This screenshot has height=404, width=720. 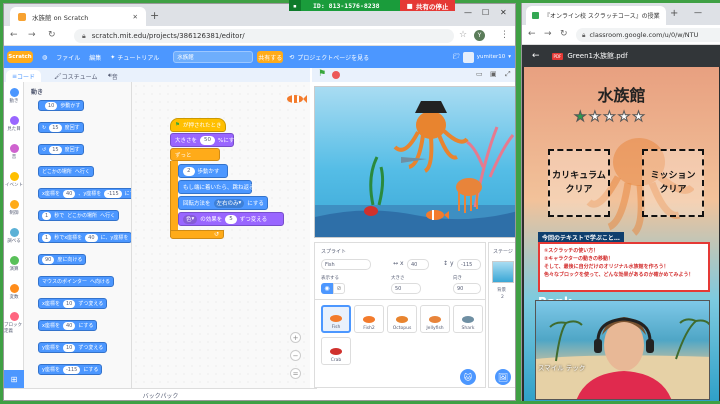 What do you see at coordinates (414, 162) in the screenshot?
I see `stage-canvas` at bounding box center [414, 162].